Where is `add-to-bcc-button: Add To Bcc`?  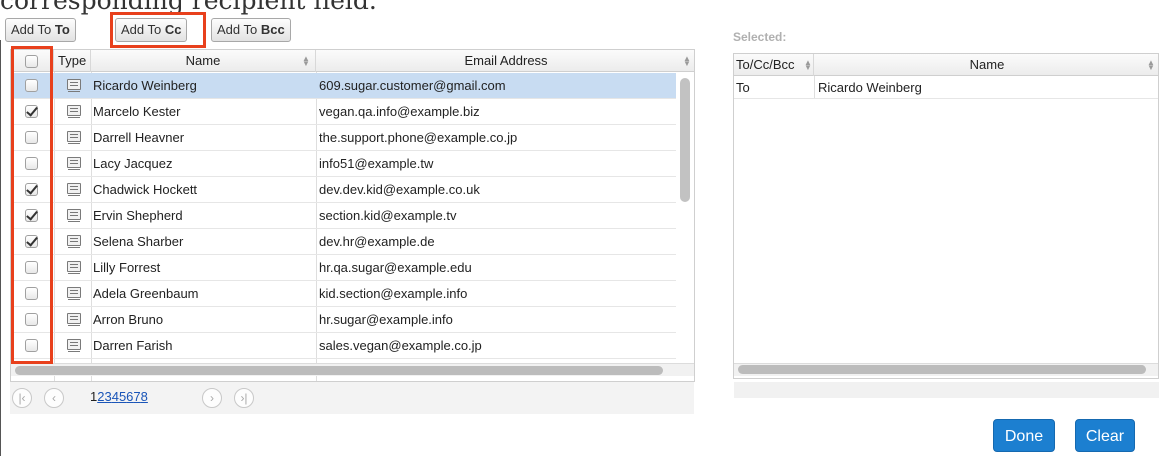
add-to-bcc-button: Add To Bcc is located at coordinates (251, 30).